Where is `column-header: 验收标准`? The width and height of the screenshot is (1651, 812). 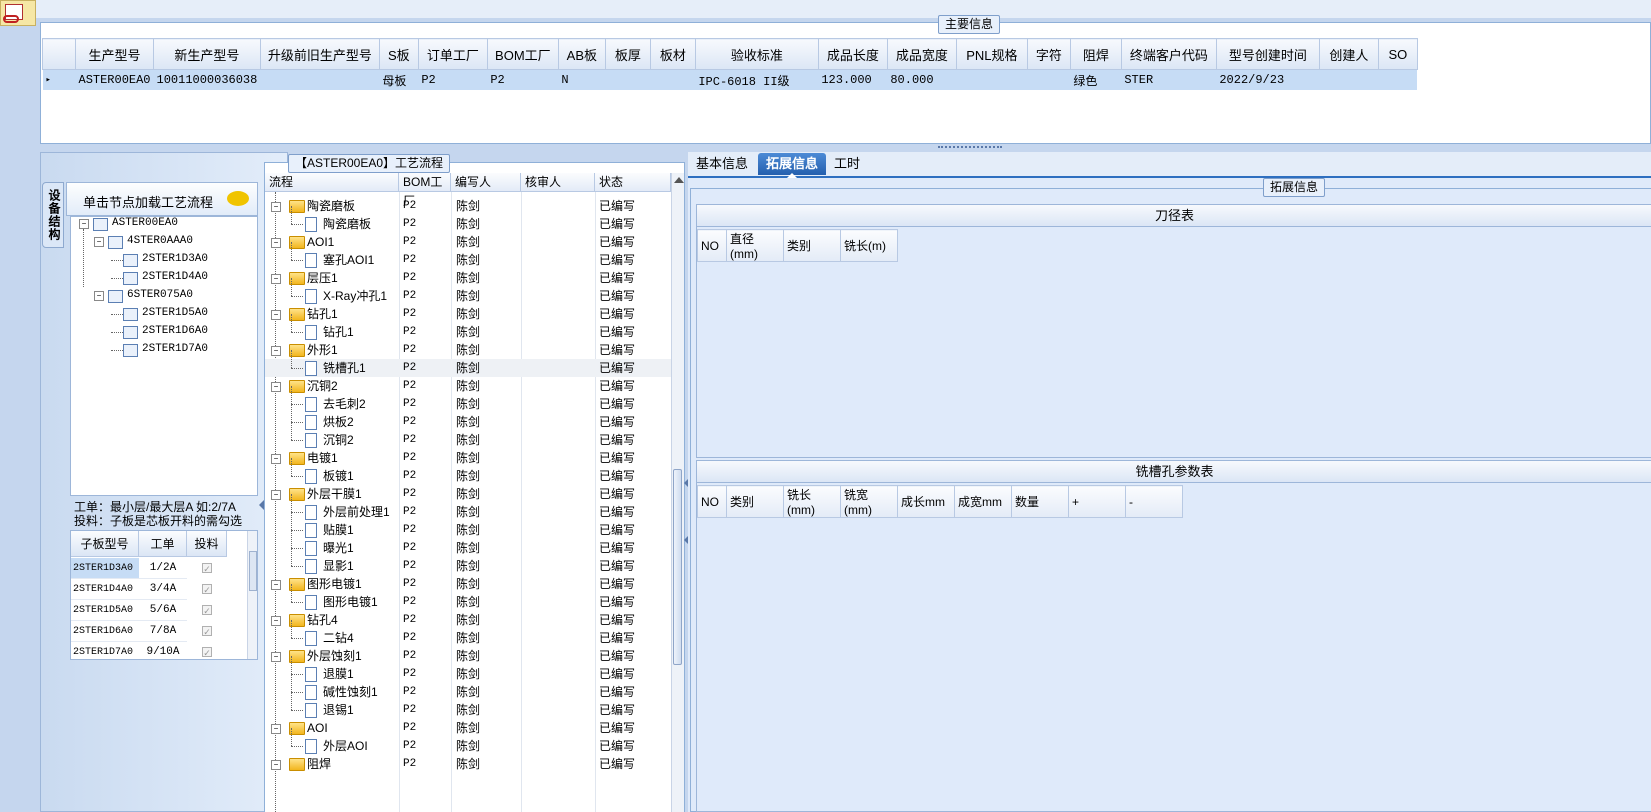 column-header: 验收标准 is located at coordinates (756, 54).